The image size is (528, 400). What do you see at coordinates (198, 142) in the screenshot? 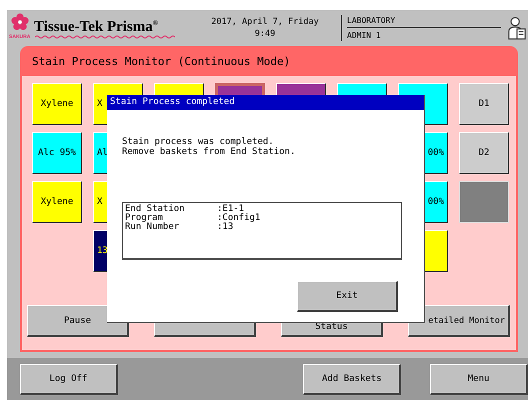
I see `message-text: Stain process was completed.` at bounding box center [198, 142].